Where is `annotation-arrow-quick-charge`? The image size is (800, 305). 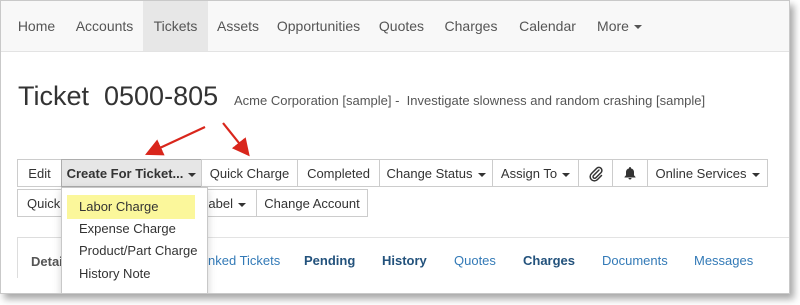
annotation-arrow-quick-charge is located at coordinates (236, 139).